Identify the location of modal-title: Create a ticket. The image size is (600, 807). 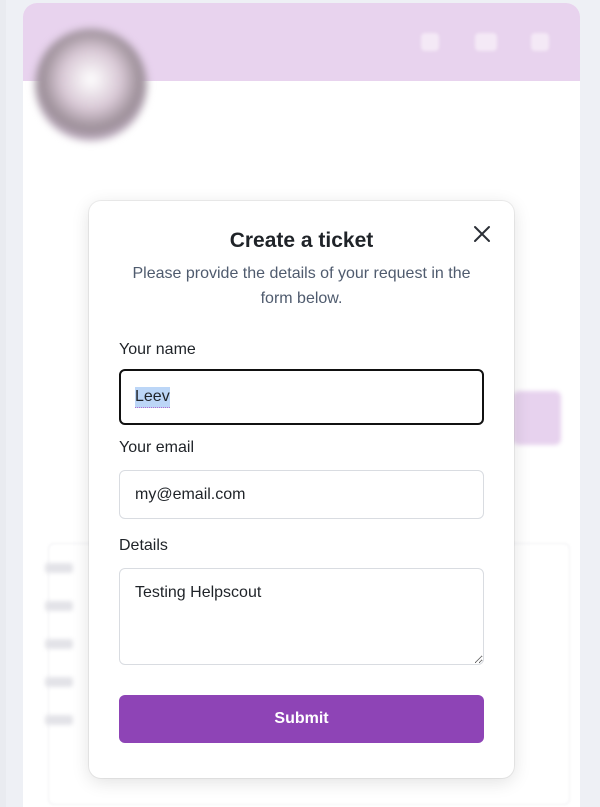
(301, 240).